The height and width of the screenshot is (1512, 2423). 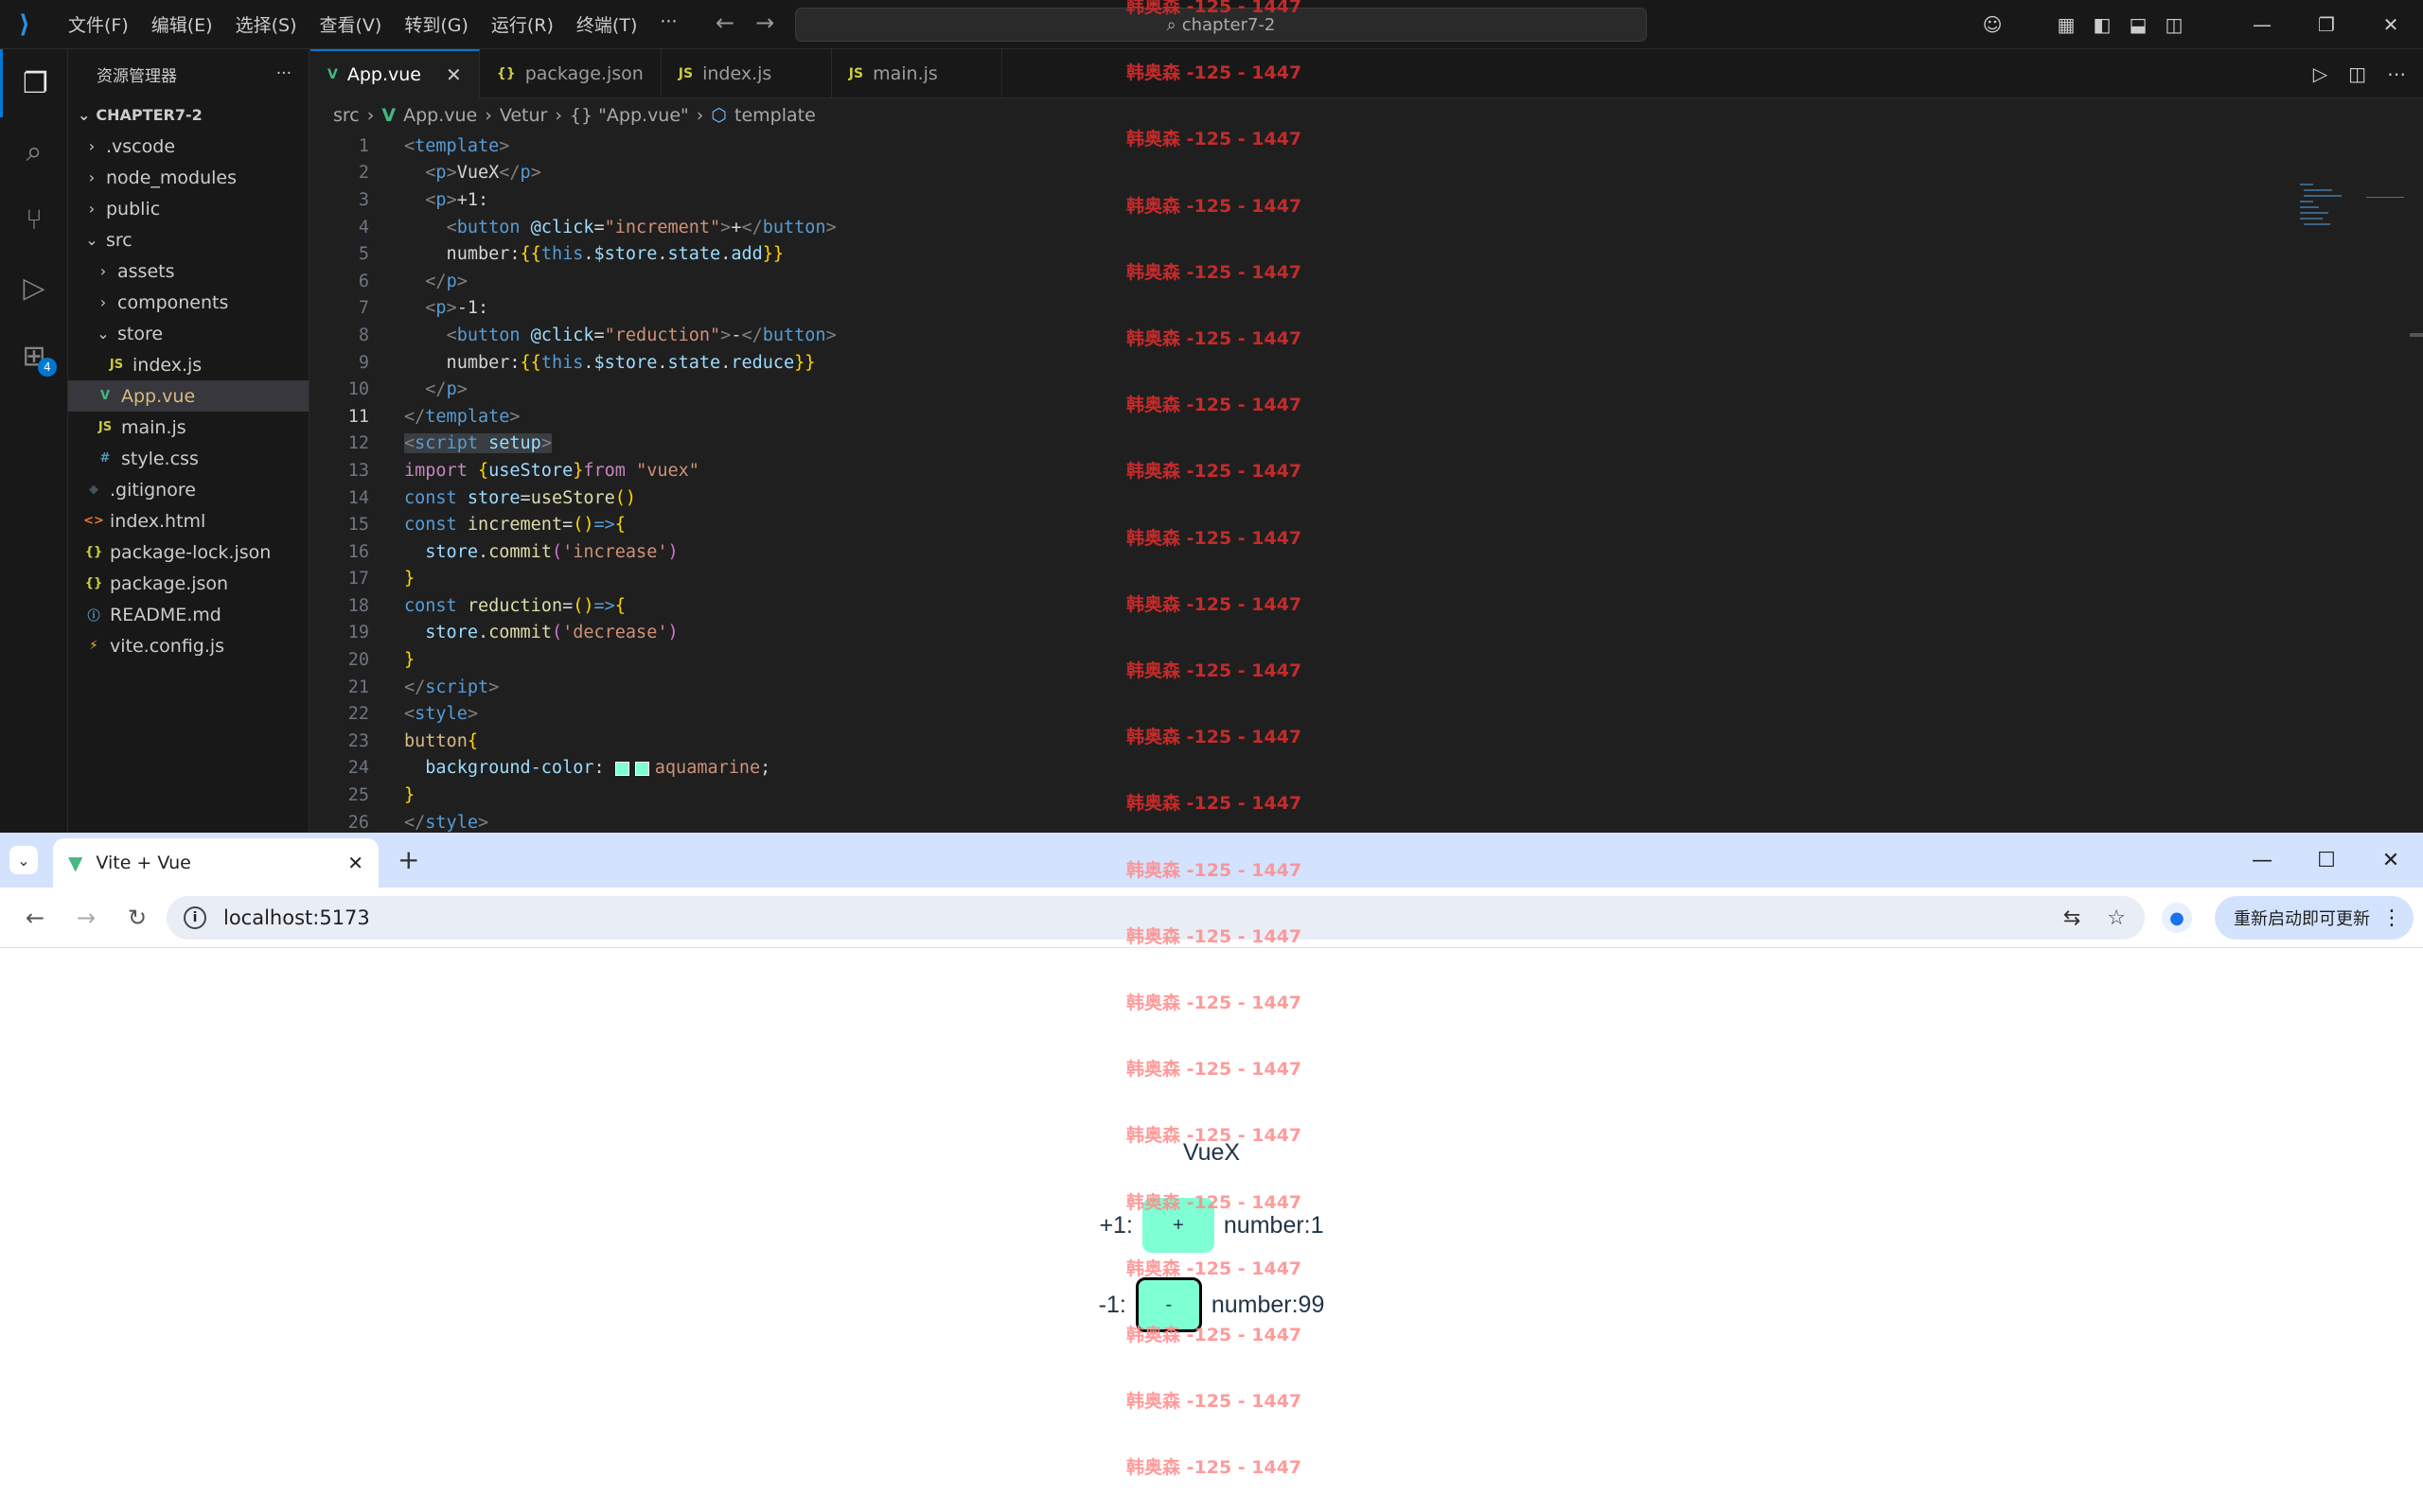 What do you see at coordinates (2352, 210) in the screenshot?
I see `minimap` at bounding box center [2352, 210].